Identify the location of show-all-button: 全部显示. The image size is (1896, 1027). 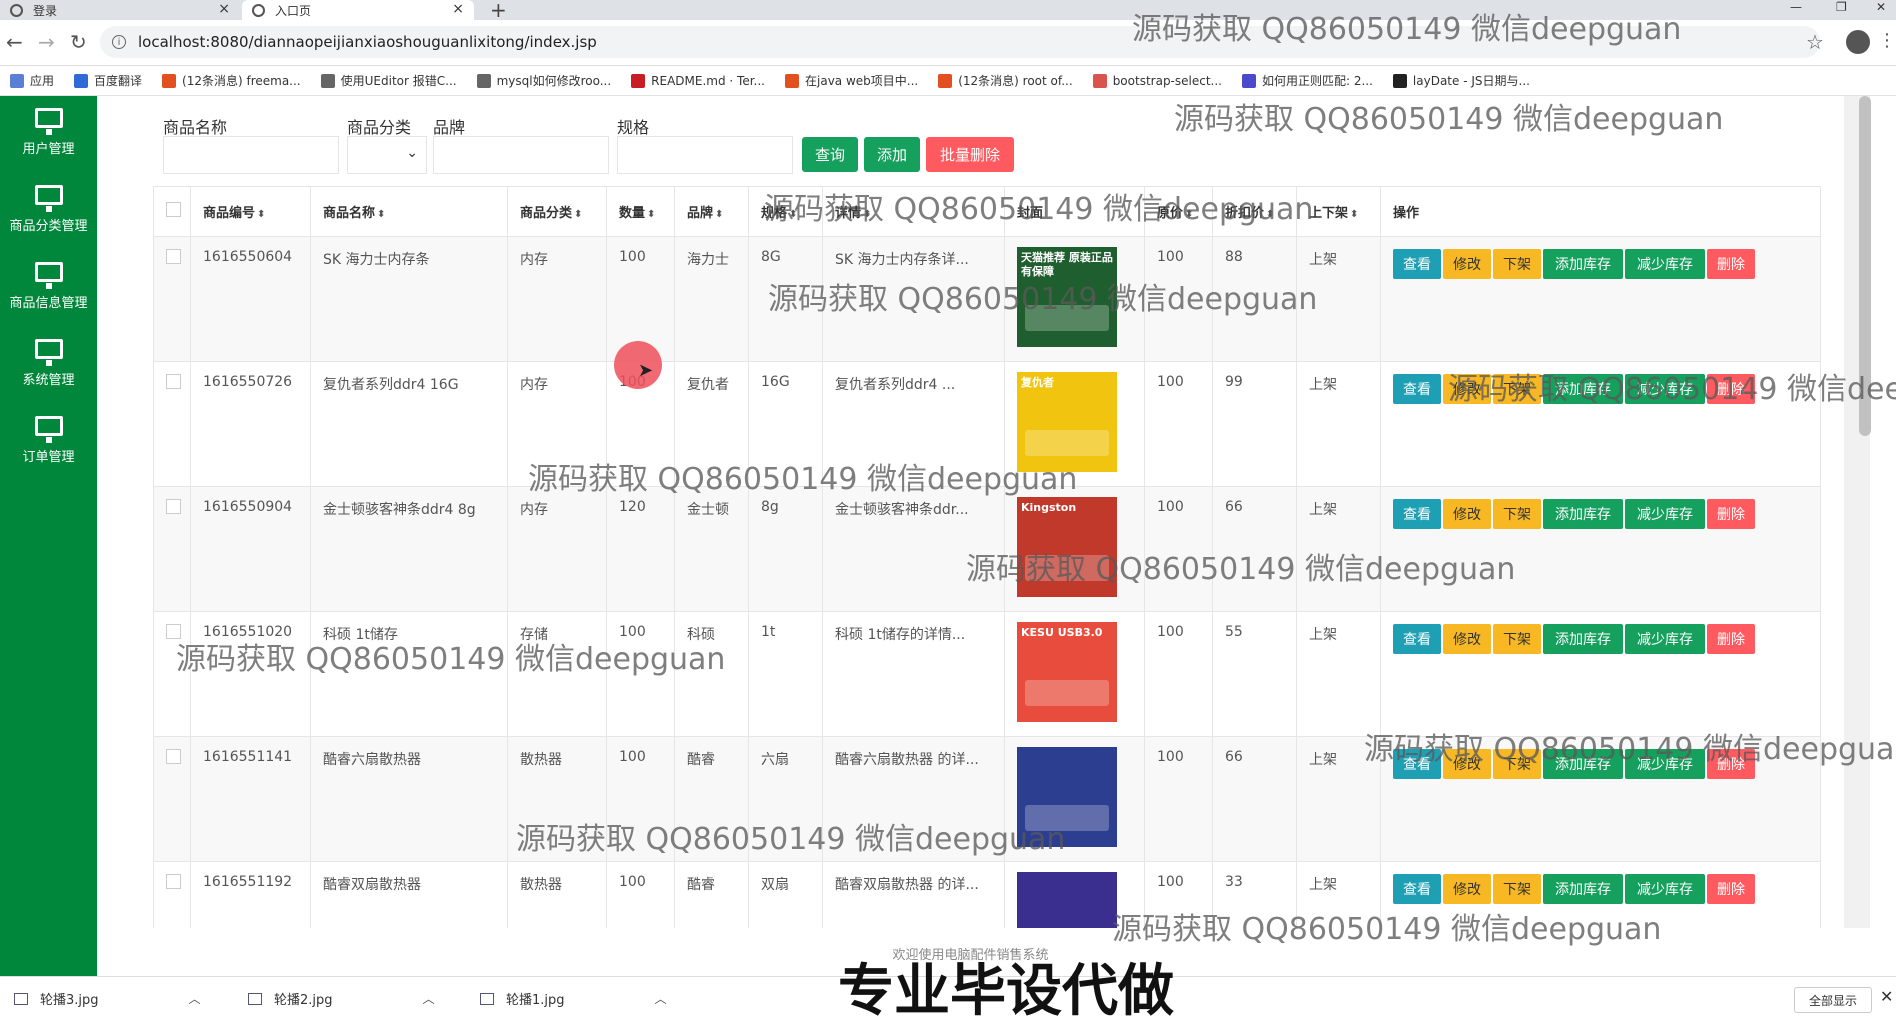
(1833, 1000).